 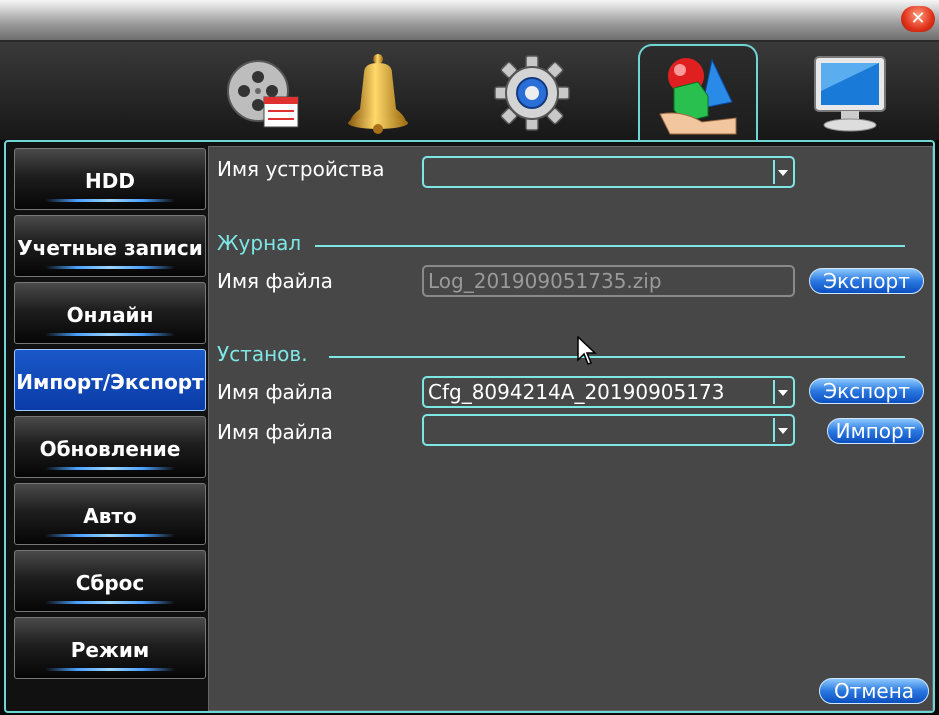 I want to click on sidebar-item-label: HDD, so click(x=110, y=181).